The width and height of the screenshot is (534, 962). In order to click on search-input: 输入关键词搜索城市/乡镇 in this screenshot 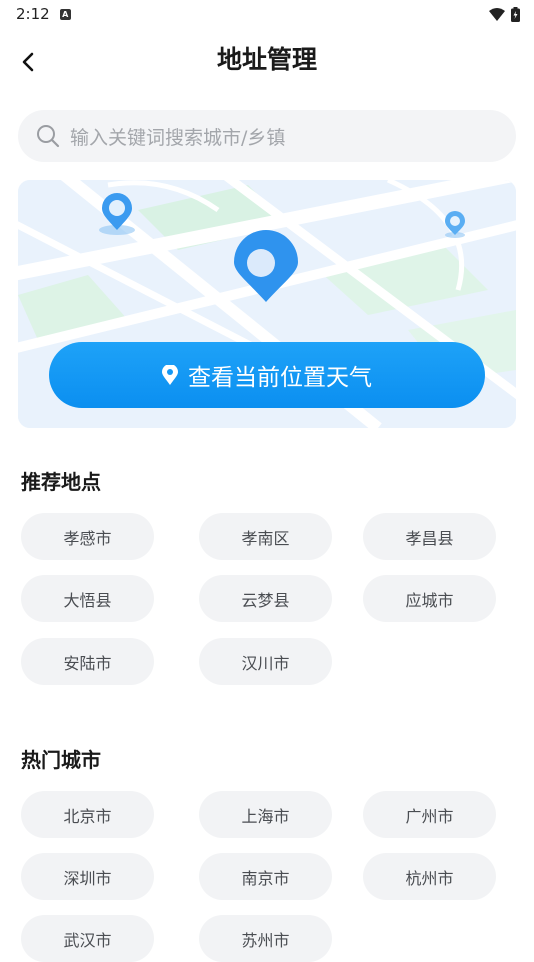, I will do `click(267, 136)`.